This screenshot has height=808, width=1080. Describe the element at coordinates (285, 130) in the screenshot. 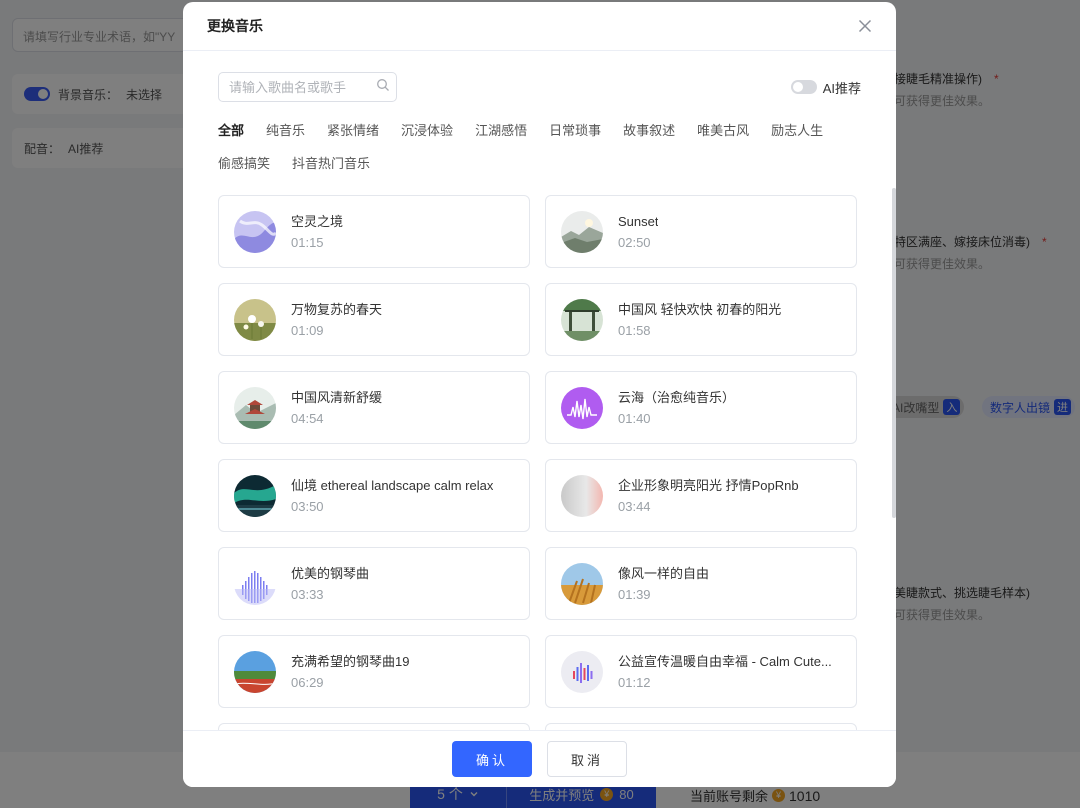

I see `tab-category-1: 纯音乐` at that location.